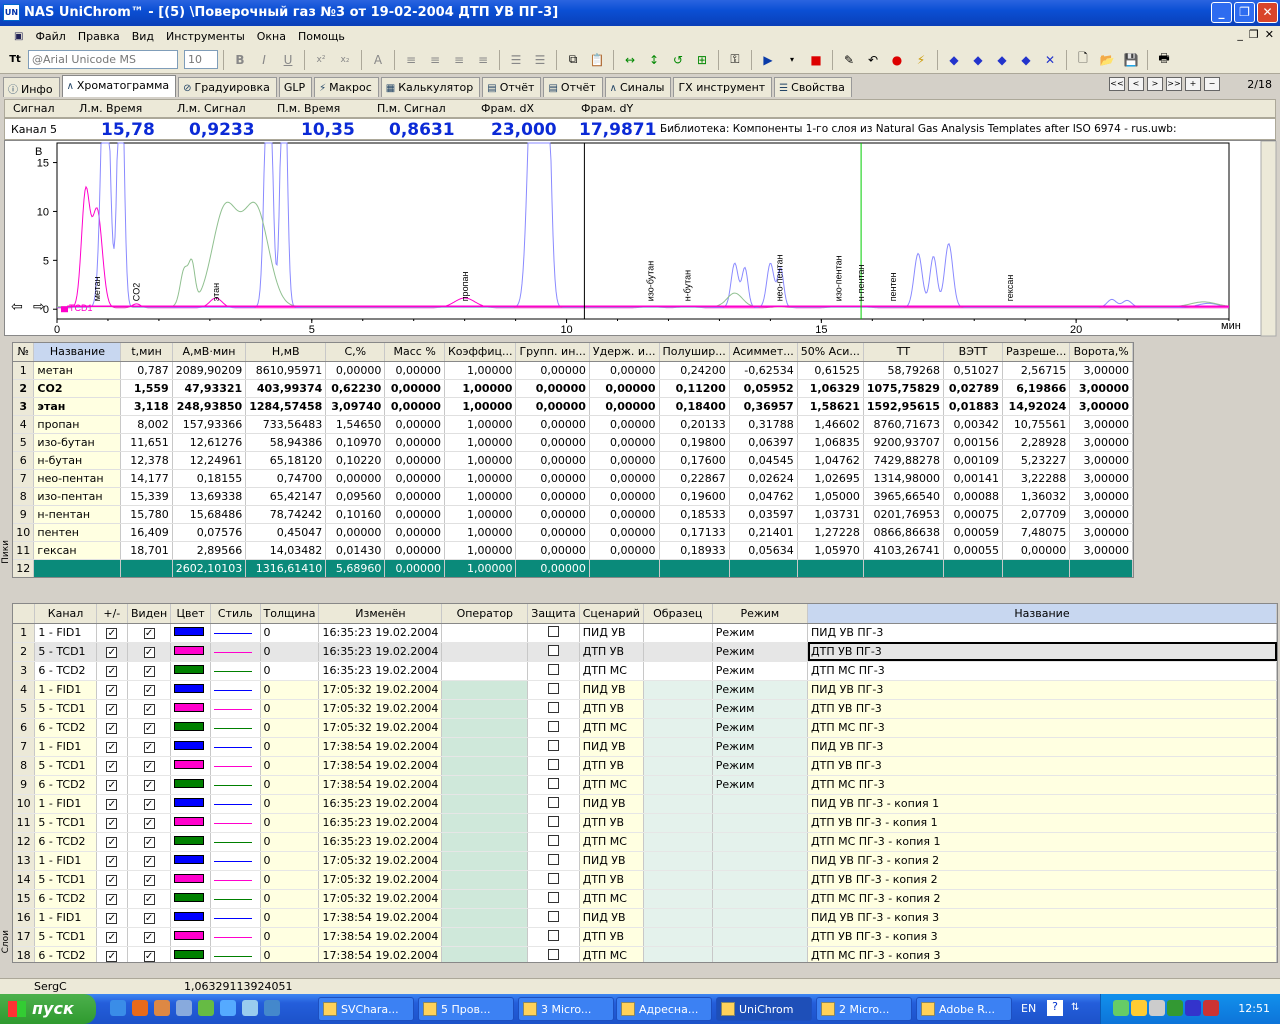 The image size is (1280, 1024). I want to click on layer-mode: Режим, so click(760, 785).